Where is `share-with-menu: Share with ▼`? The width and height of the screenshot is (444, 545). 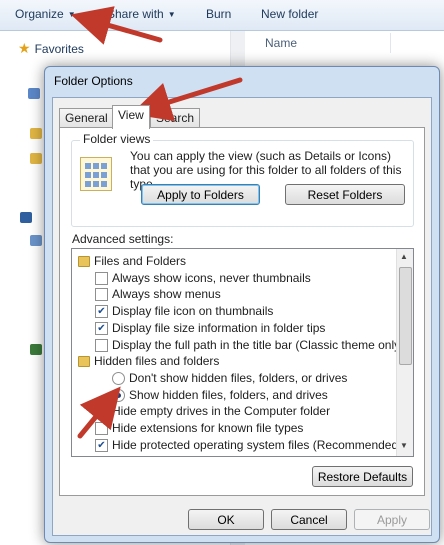
share-with-menu: Share with ▼ is located at coordinates (141, 14).